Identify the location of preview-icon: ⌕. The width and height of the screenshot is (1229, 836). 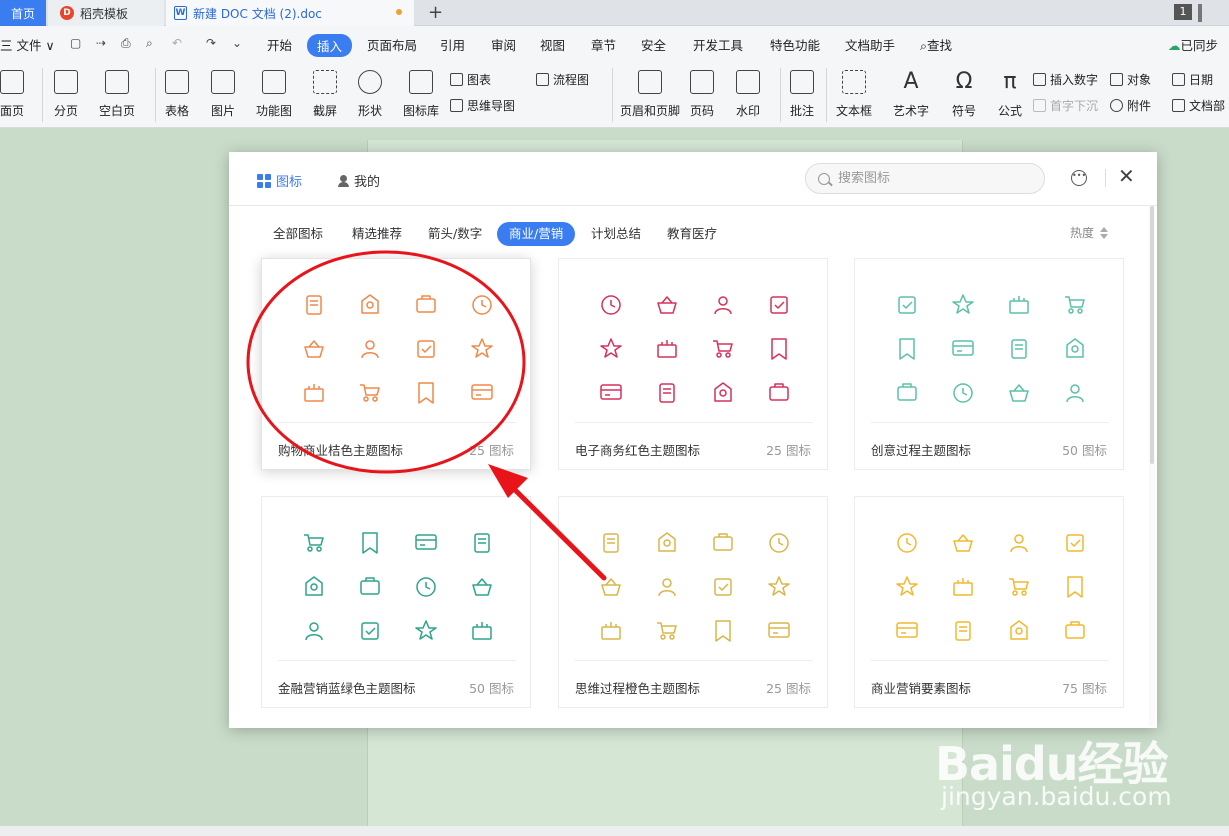
(153, 43).